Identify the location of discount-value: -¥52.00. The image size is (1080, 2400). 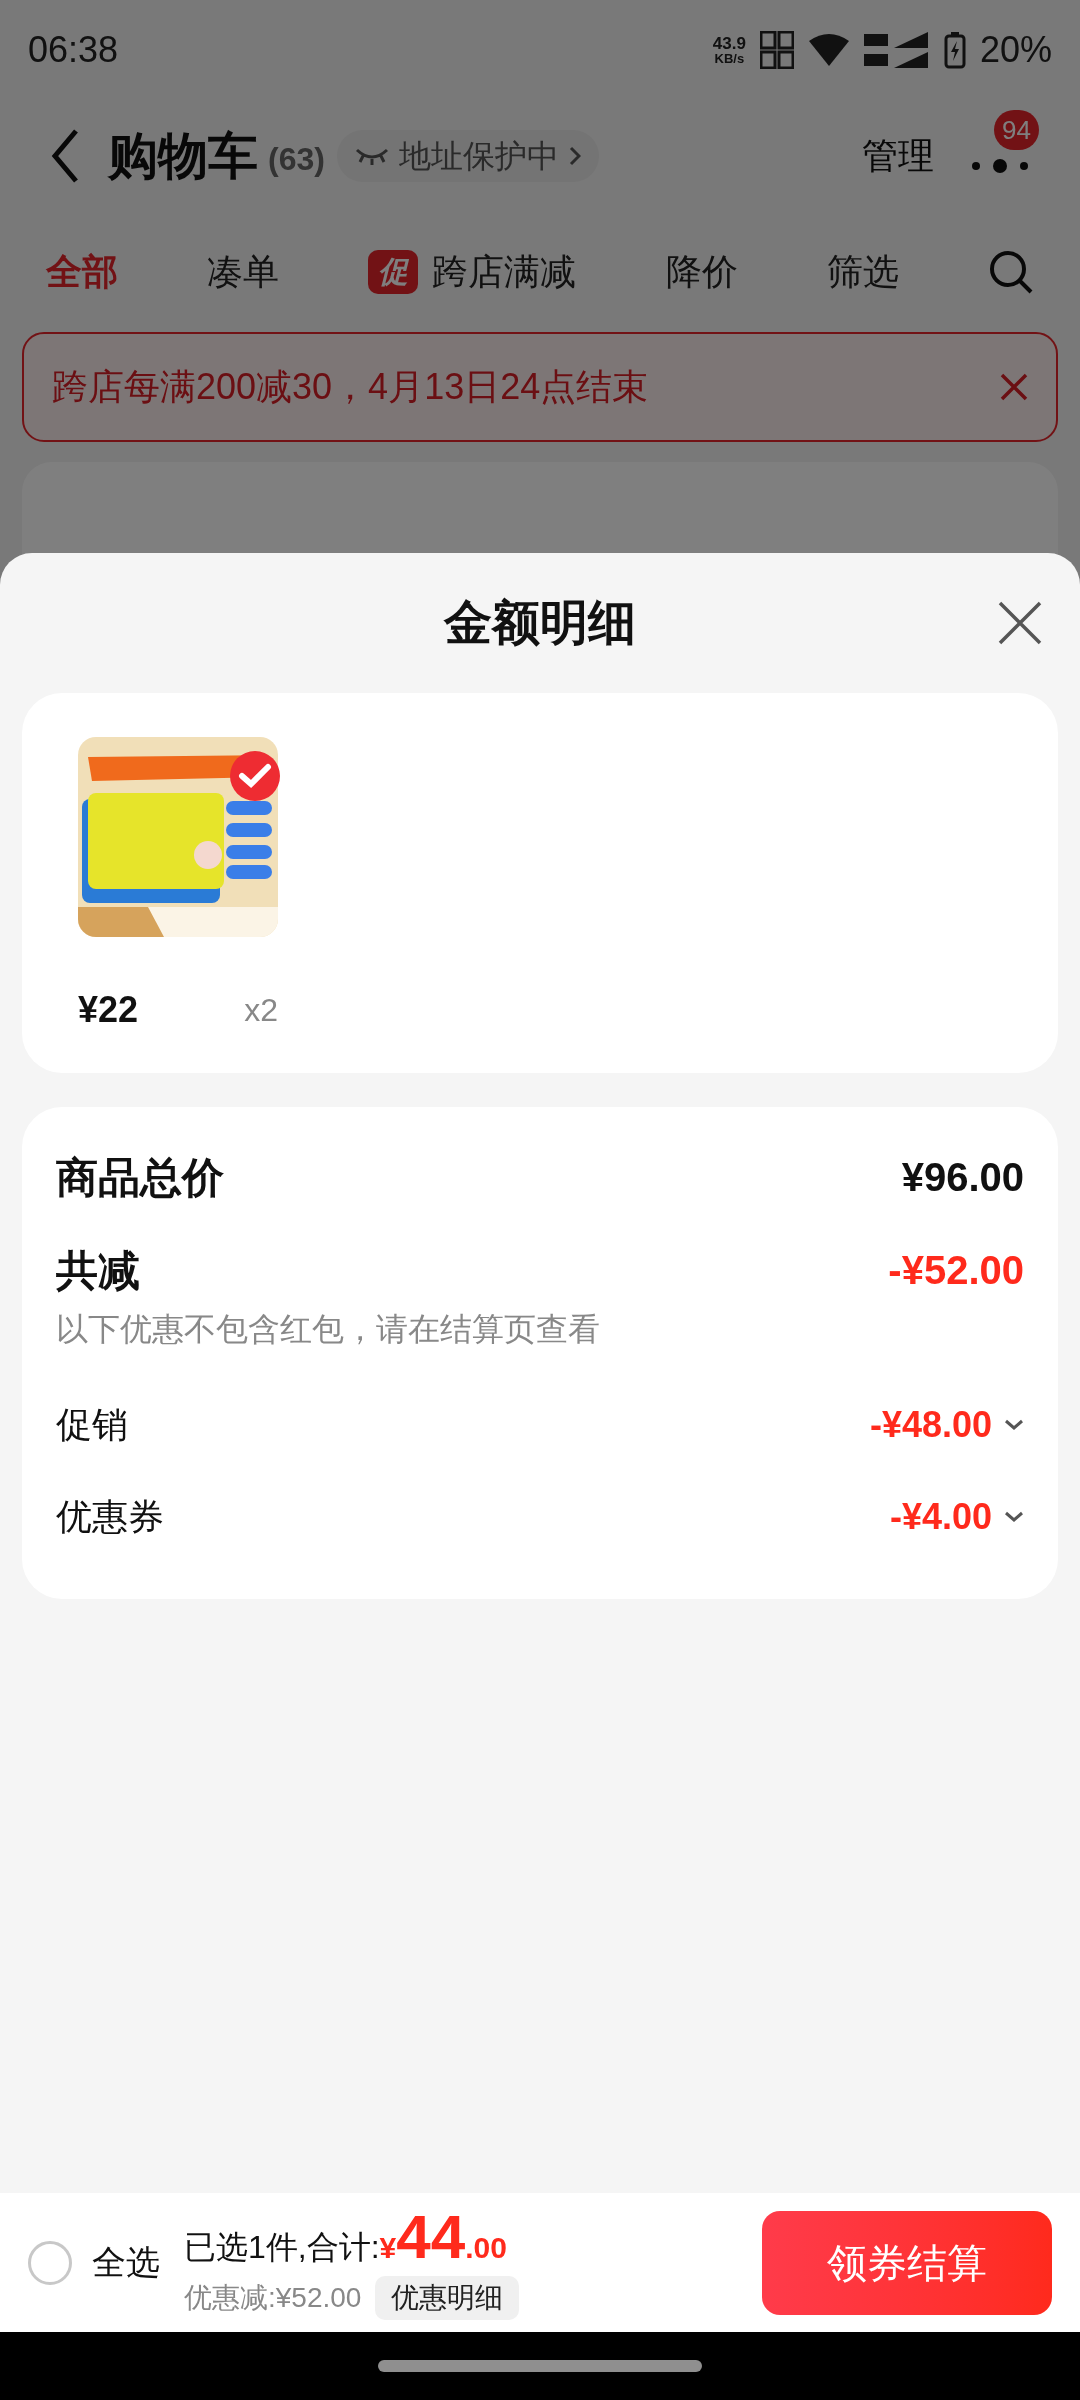
(956, 1270).